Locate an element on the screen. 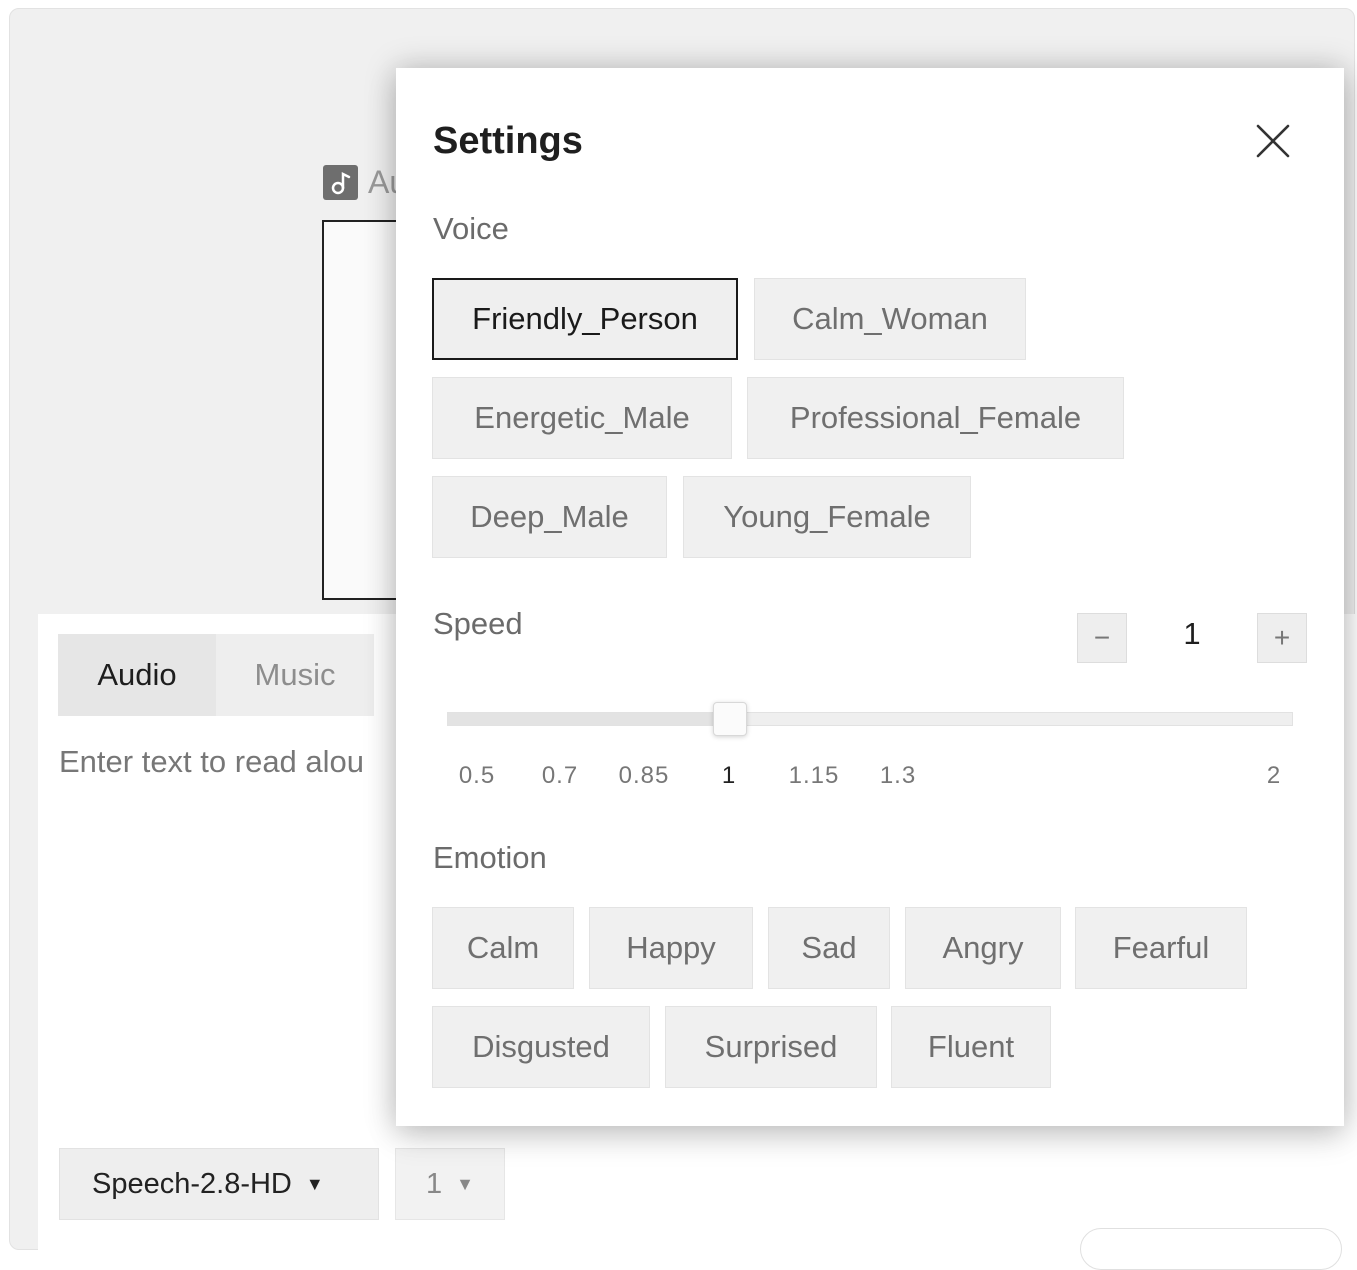 The width and height of the screenshot is (1357, 1270). tab-audio: Audio is located at coordinates (137, 675).